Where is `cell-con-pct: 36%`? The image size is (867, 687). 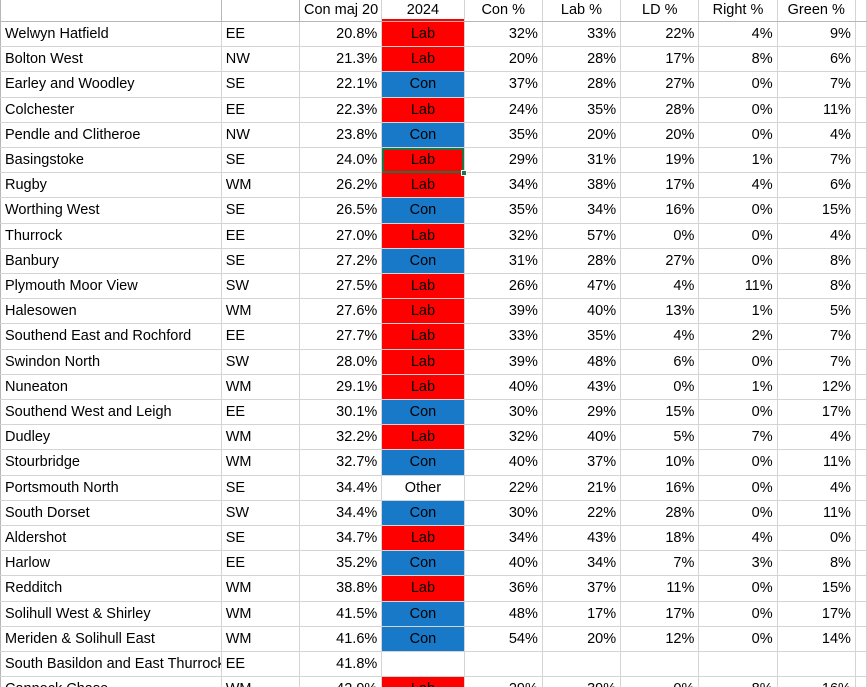 cell-con-pct: 36% is located at coordinates (503, 588).